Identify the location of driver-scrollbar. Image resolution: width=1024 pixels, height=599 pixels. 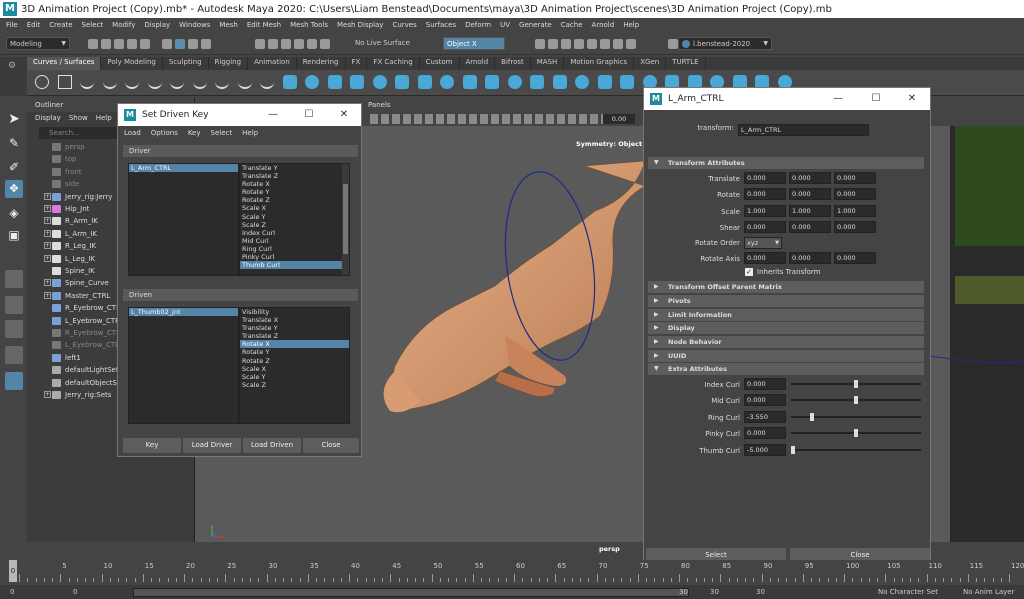
(345, 219).